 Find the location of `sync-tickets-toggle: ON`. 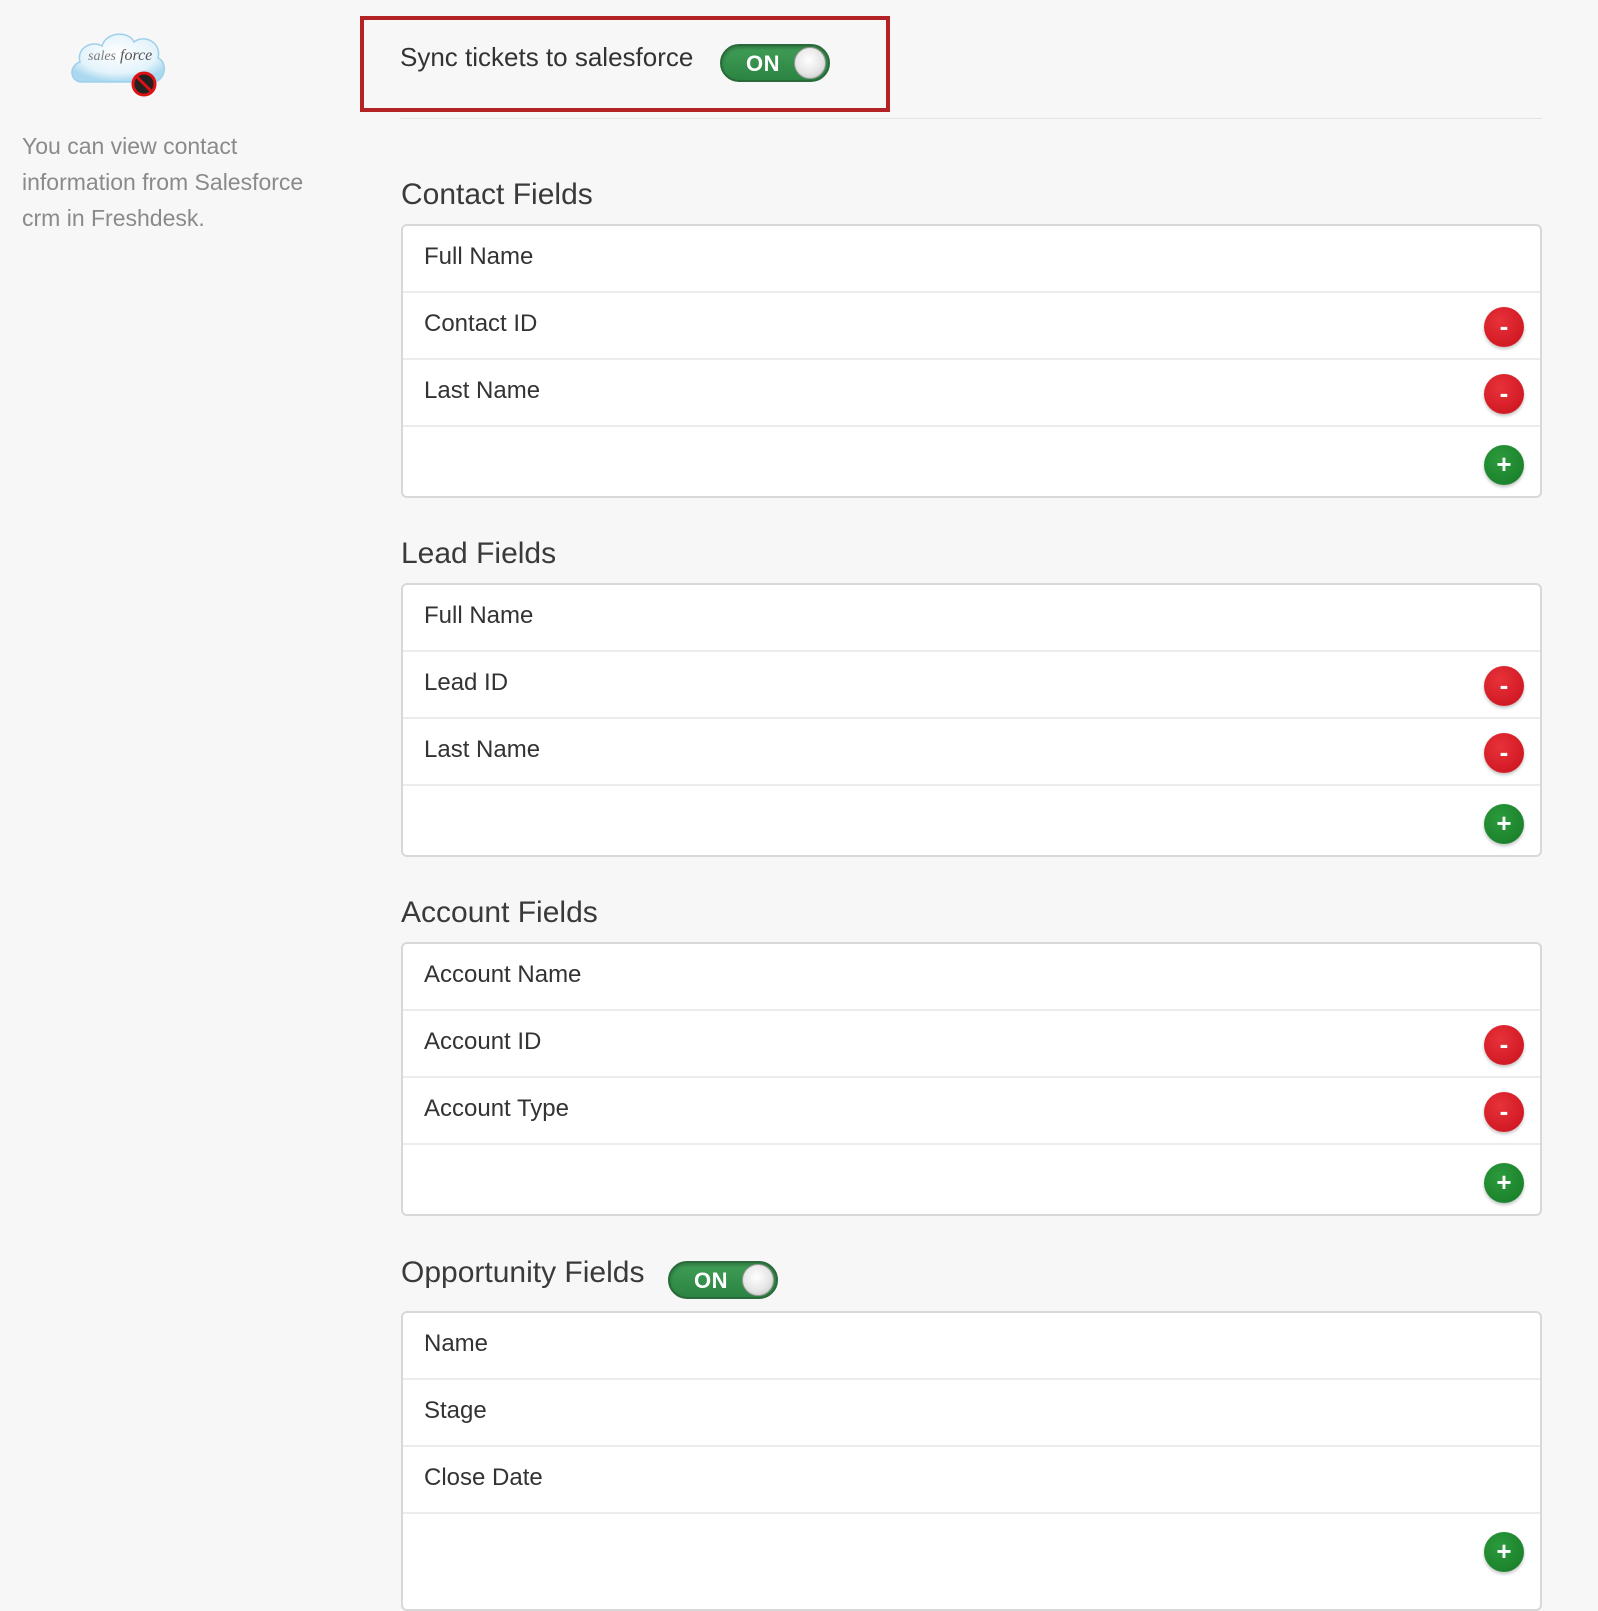

sync-tickets-toggle: ON is located at coordinates (775, 63).